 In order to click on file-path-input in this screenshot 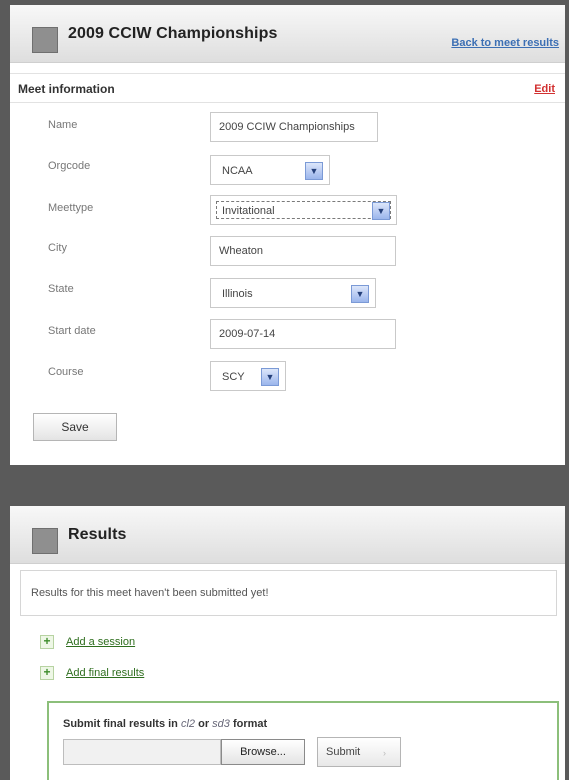, I will do `click(142, 752)`.